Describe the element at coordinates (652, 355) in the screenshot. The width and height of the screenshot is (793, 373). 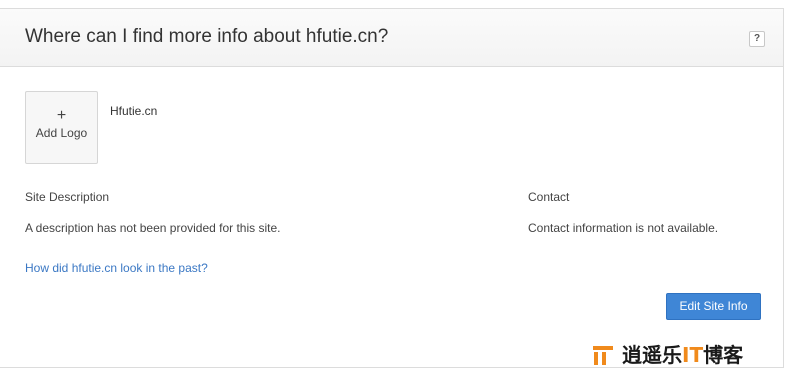
I see `watermark-prefix: 逍遥乐` at that location.